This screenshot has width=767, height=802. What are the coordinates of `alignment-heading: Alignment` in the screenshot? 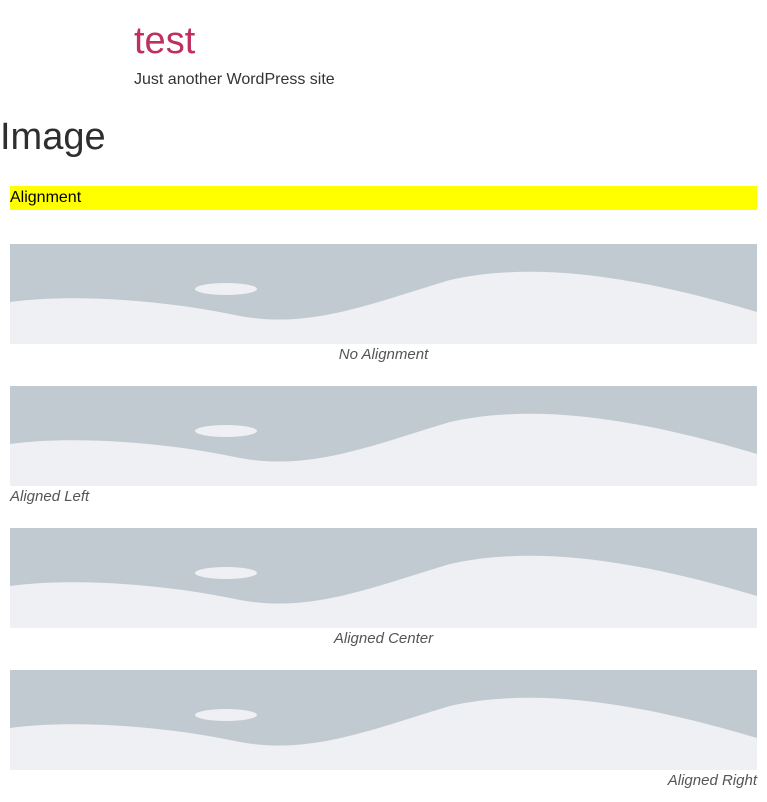 It's located at (383, 198).